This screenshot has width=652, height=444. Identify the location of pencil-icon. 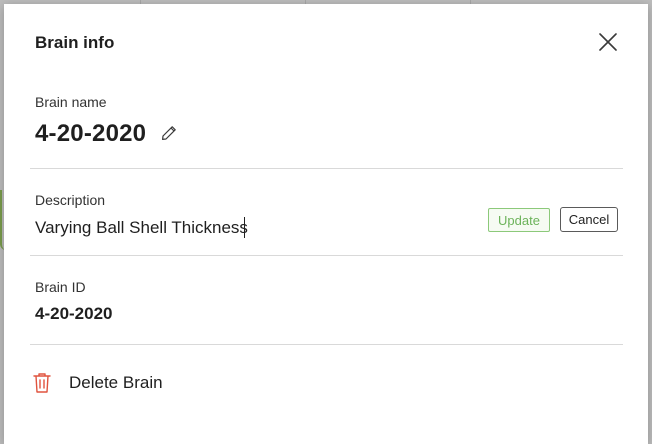
(169, 133).